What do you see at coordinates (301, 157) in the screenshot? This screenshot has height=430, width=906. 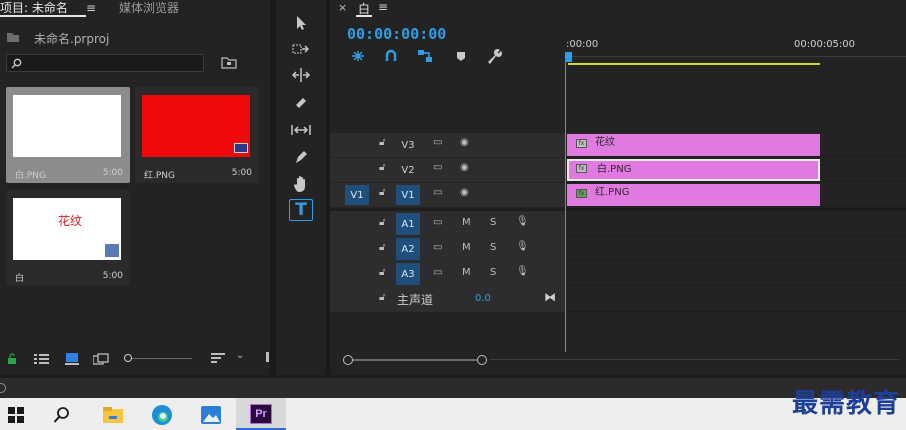 I see `pen-tool-icon` at bounding box center [301, 157].